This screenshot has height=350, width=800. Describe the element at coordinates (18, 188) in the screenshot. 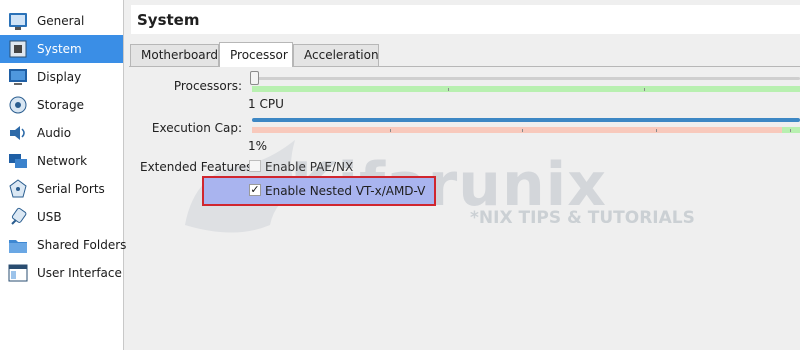

I see `serial-ports-icon` at that location.